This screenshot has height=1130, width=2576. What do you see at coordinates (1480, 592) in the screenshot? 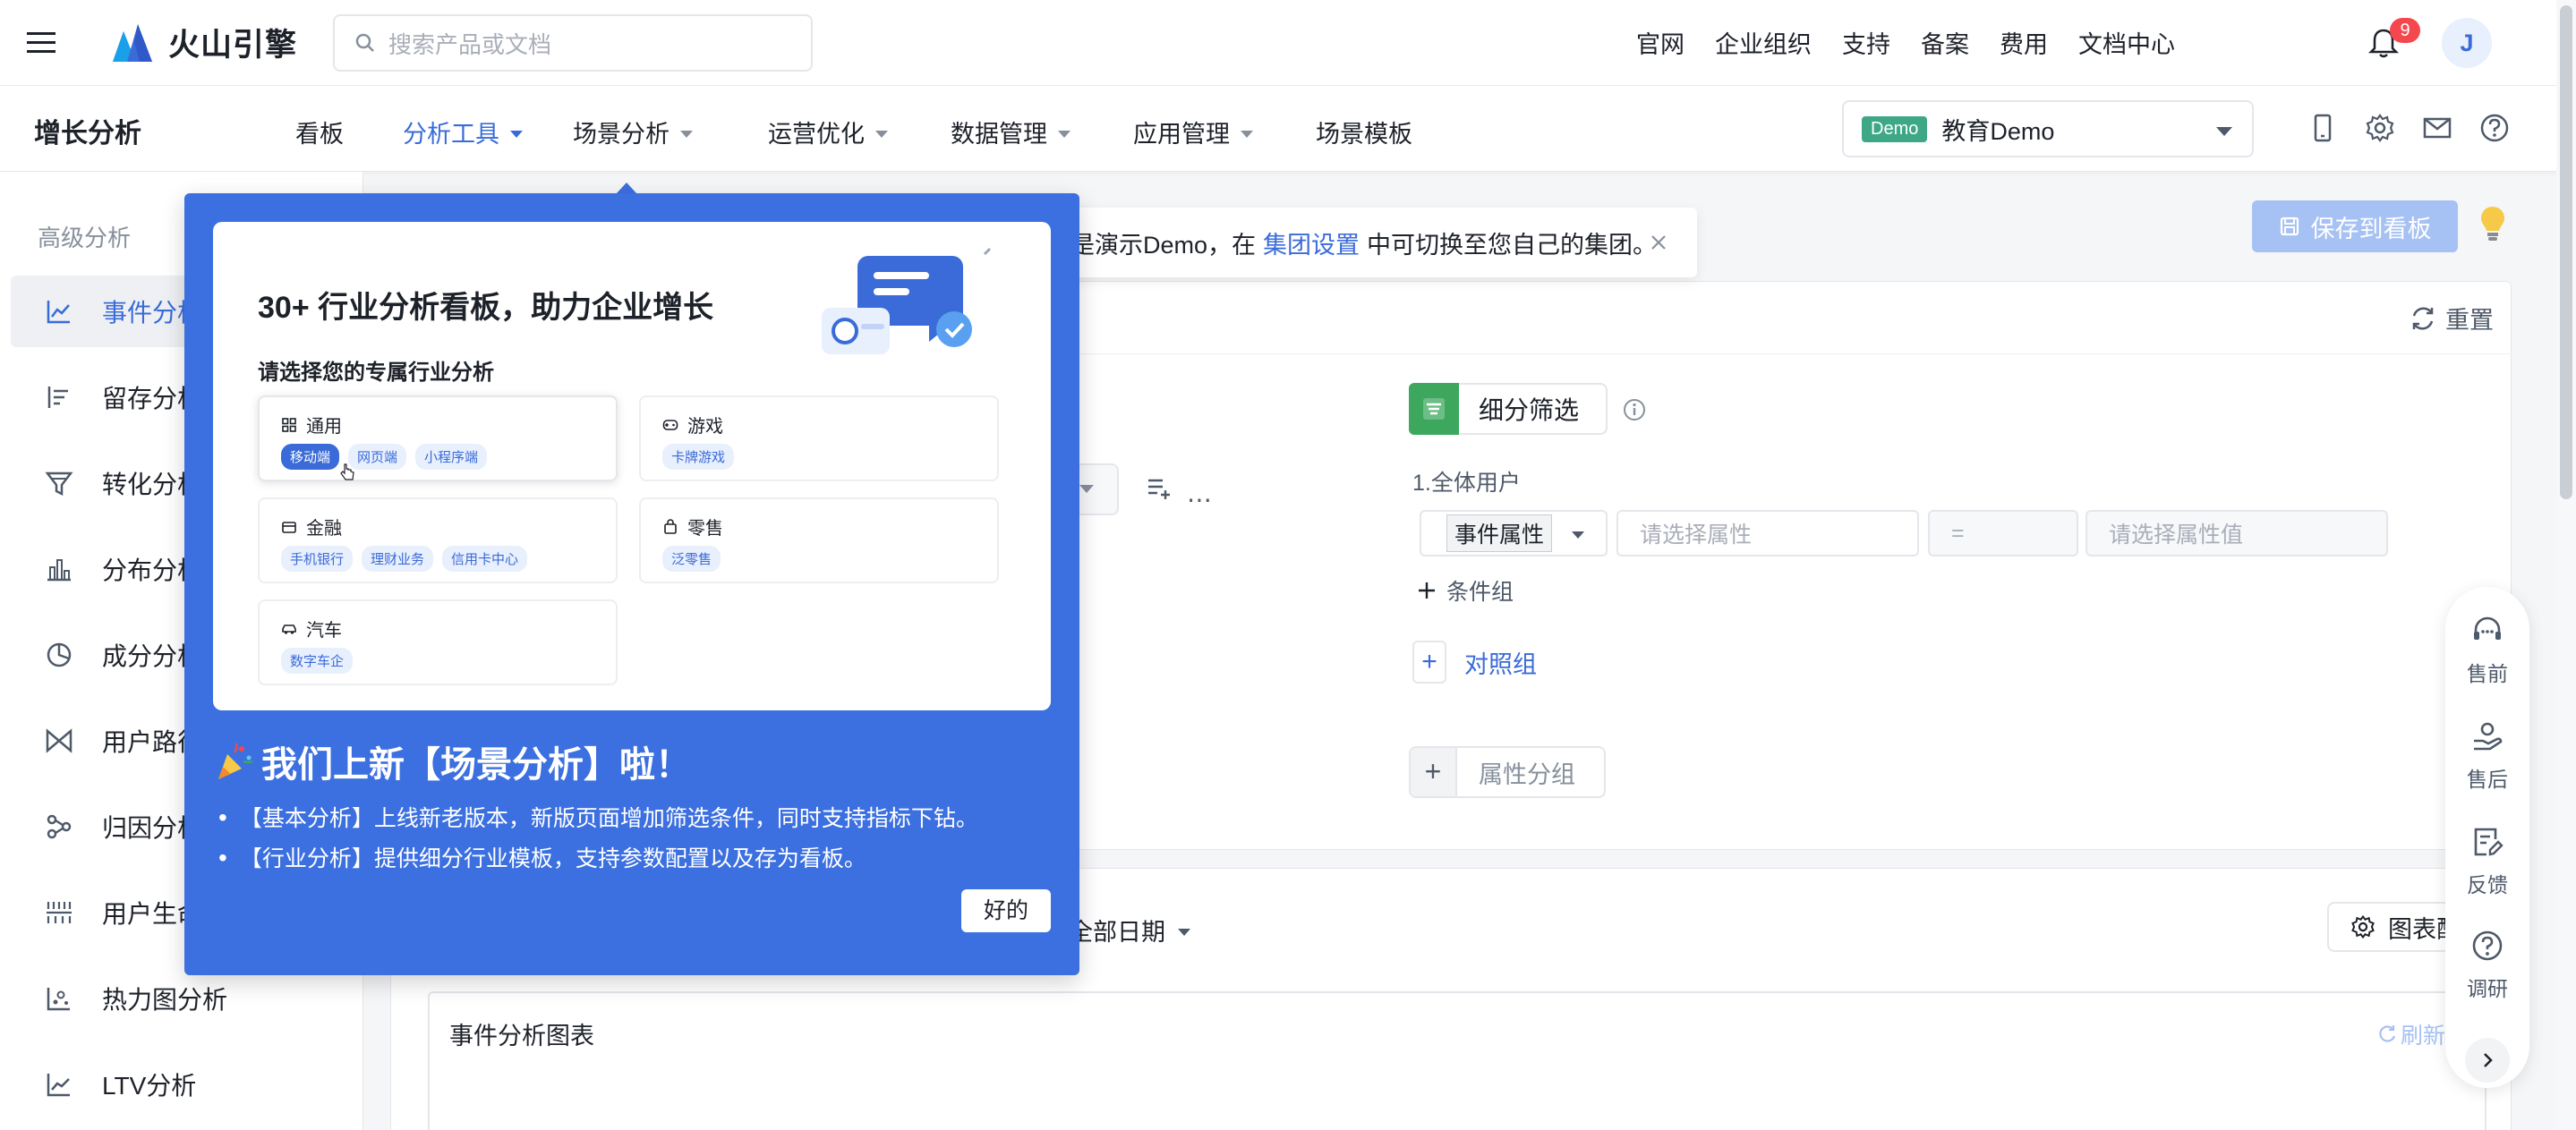
I see `condition-group-label: 条件组` at bounding box center [1480, 592].